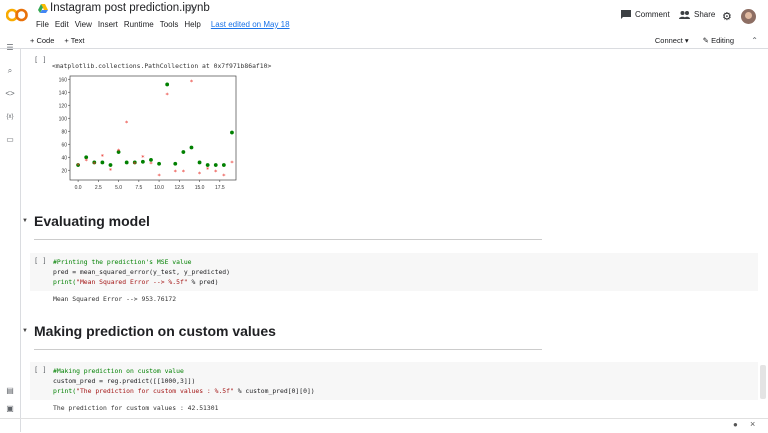 The height and width of the screenshot is (433, 768). What do you see at coordinates (652, 14) in the screenshot?
I see `comment-label: Comment` at bounding box center [652, 14].